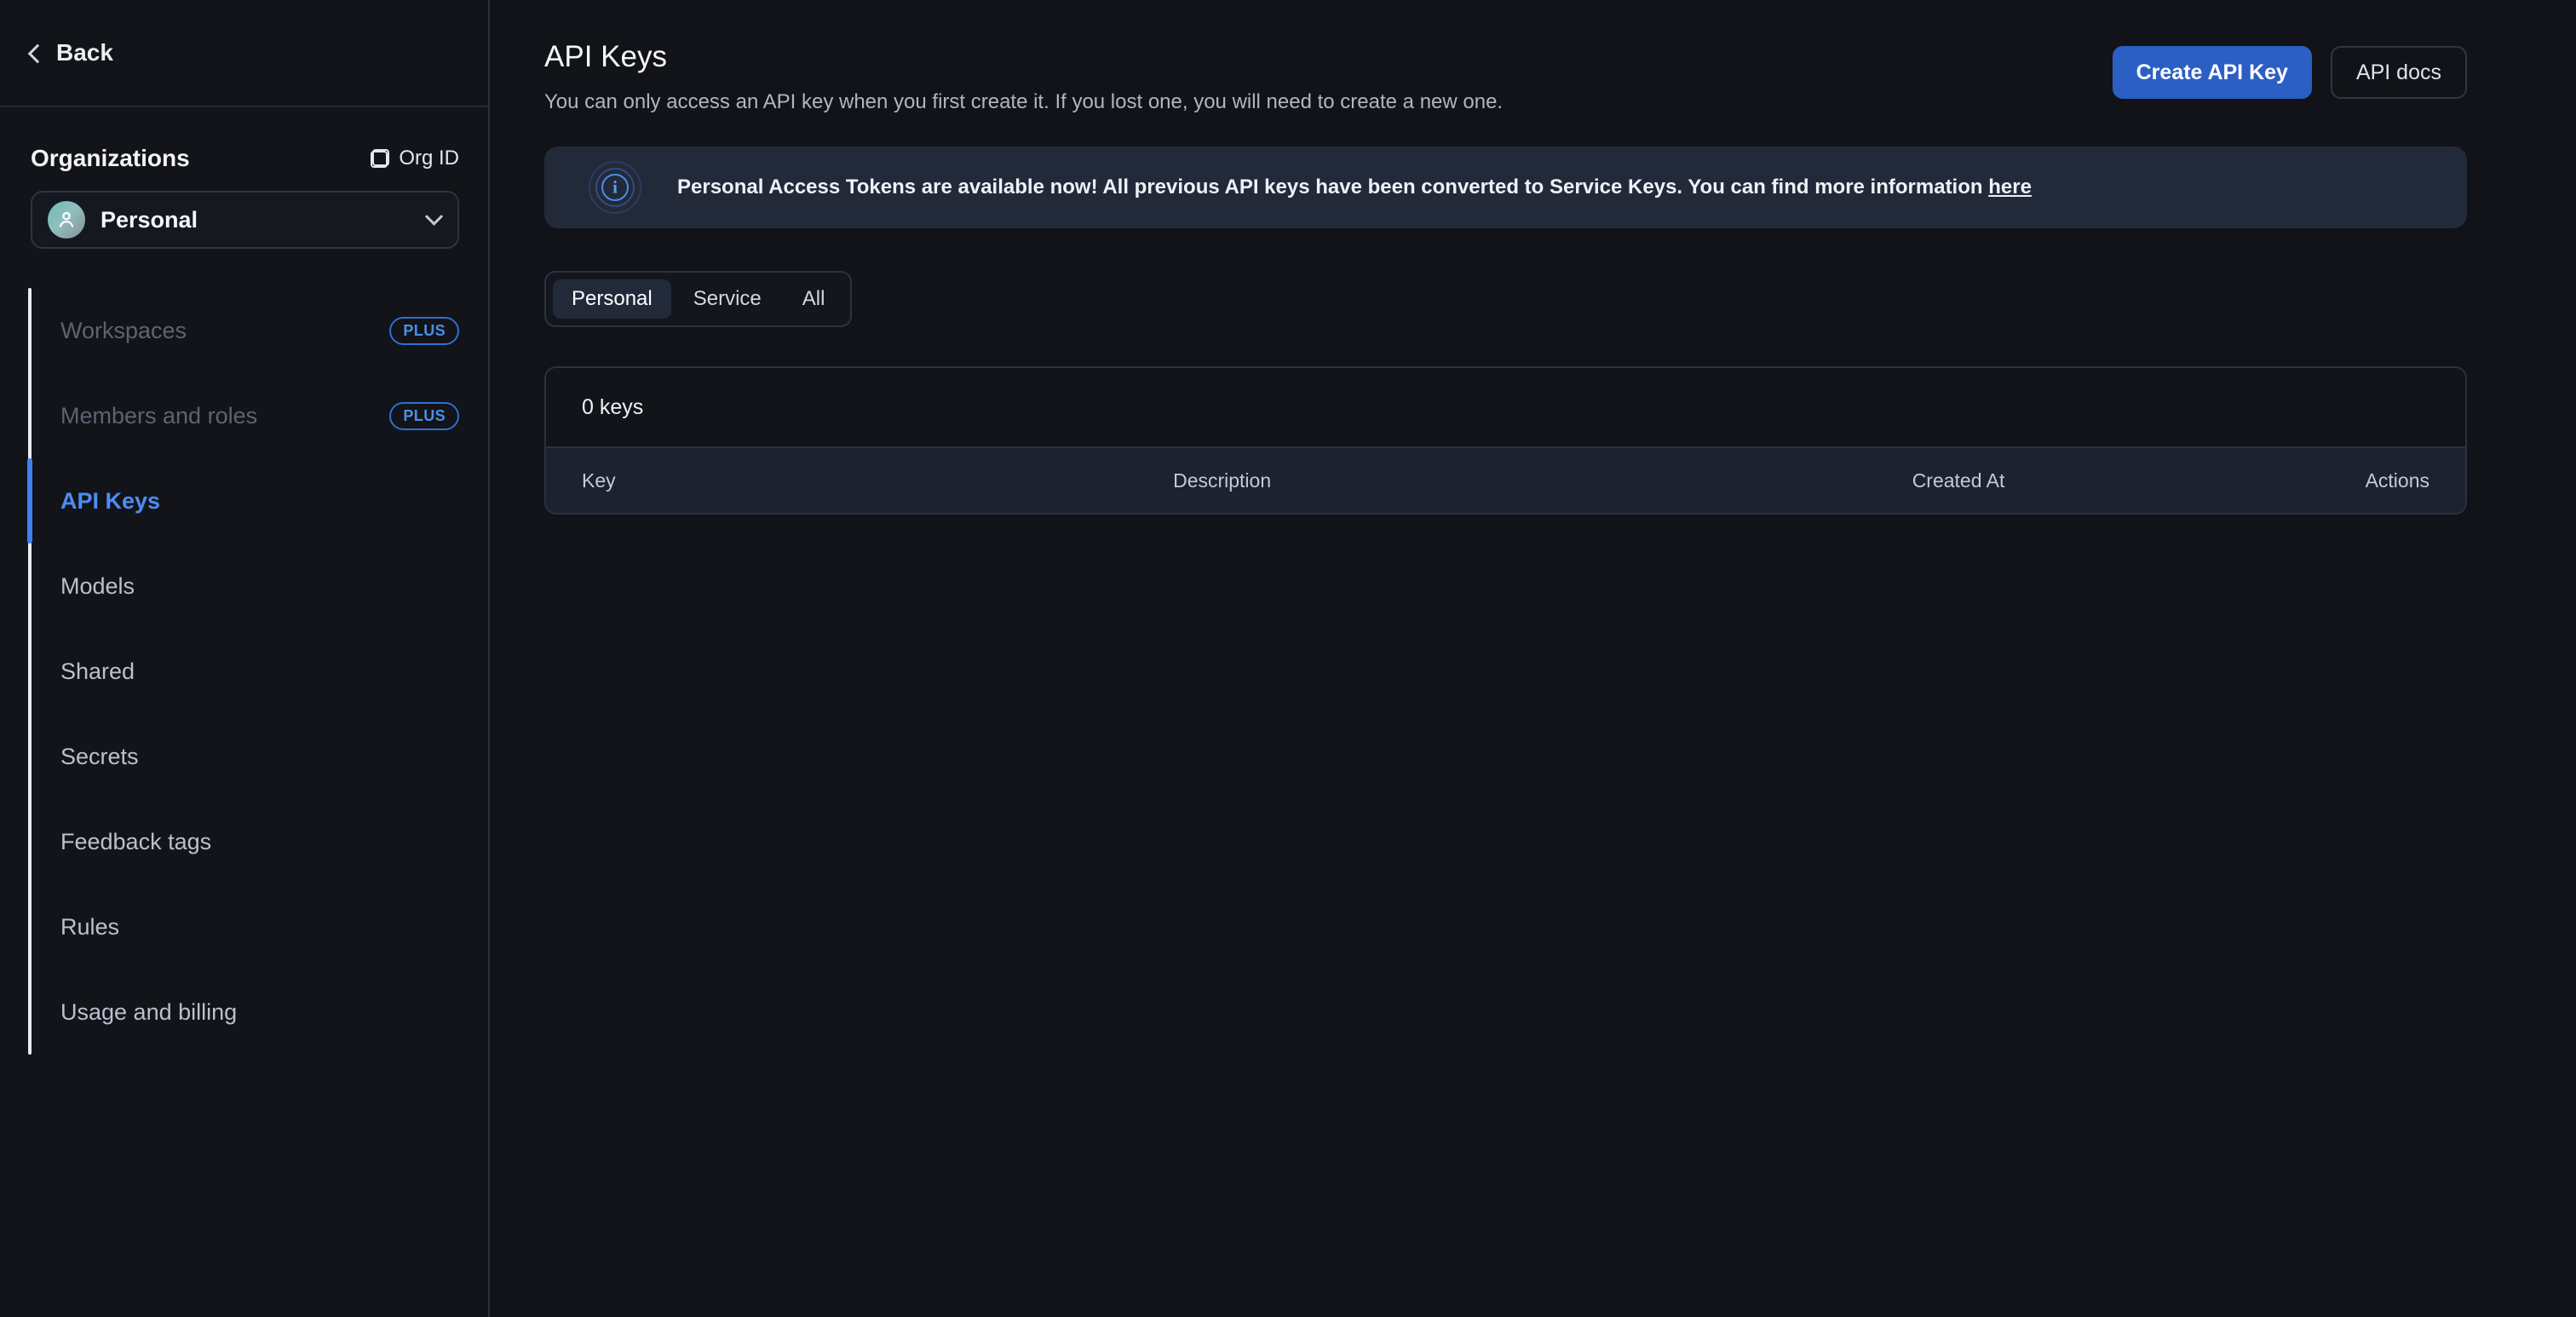 The height and width of the screenshot is (1317, 2576). I want to click on column-header-created-at: Created At, so click(1958, 480).